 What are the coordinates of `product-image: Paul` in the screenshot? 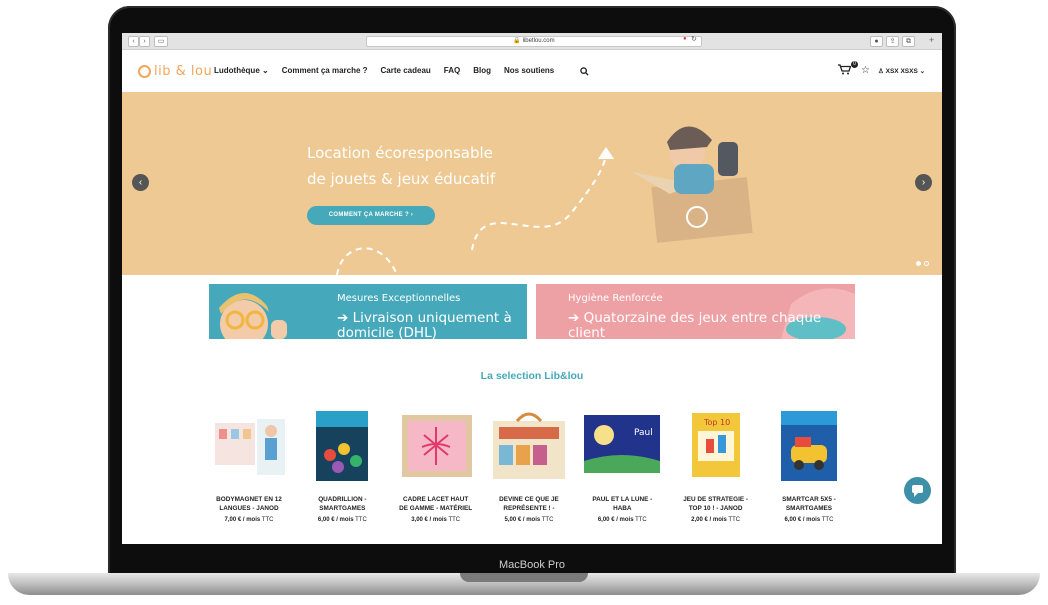 It's located at (622, 445).